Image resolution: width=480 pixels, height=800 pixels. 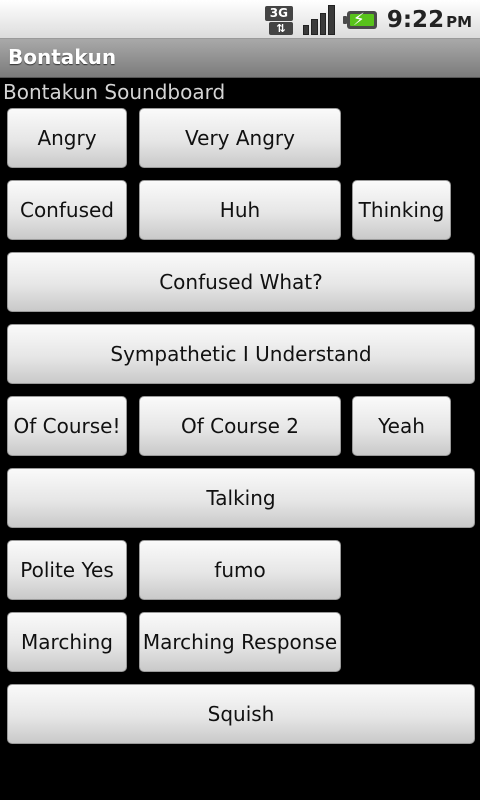 What do you see at coordinates (67, 138) in the screenshot?
I see `sound-button-angry: Angry` at bounding box center [67, 138].